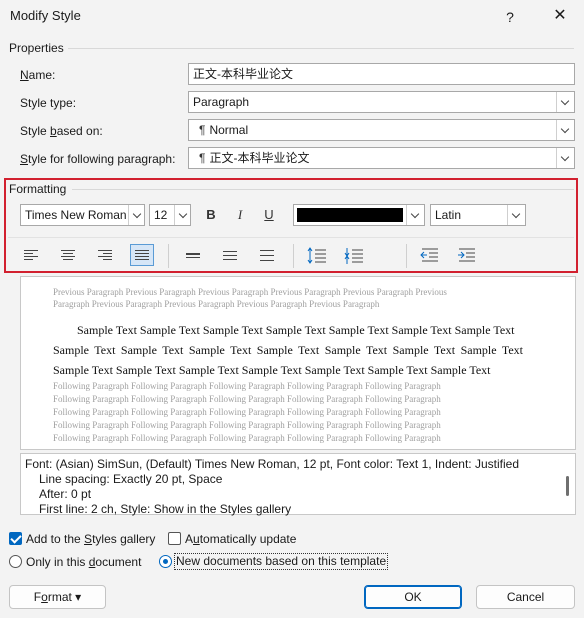 The height and width of the screenshot is (618, 584). I want to click on underline-button: U, so click(269, 215).